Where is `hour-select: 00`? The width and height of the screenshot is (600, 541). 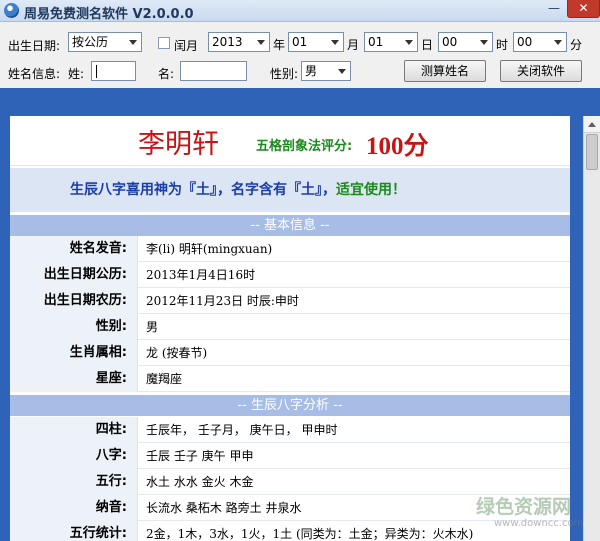 hour-select: 00 is located at coordinates (465, 42).